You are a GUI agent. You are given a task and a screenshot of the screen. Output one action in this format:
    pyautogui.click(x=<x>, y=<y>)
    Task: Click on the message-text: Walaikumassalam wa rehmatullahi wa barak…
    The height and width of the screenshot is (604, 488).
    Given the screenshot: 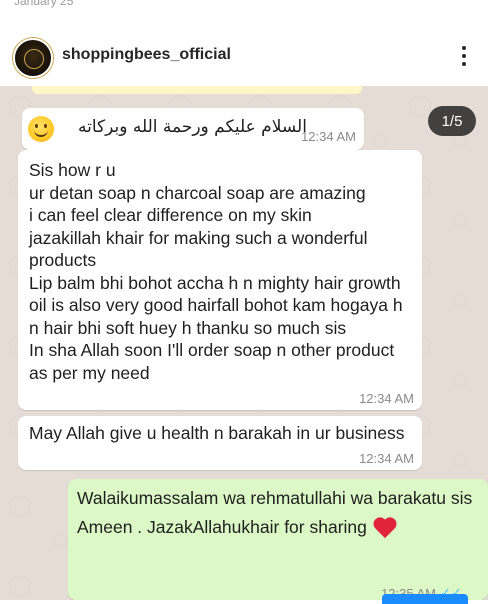 What is the action you would take?
    pyautogui.click(x=275, y=498)
    